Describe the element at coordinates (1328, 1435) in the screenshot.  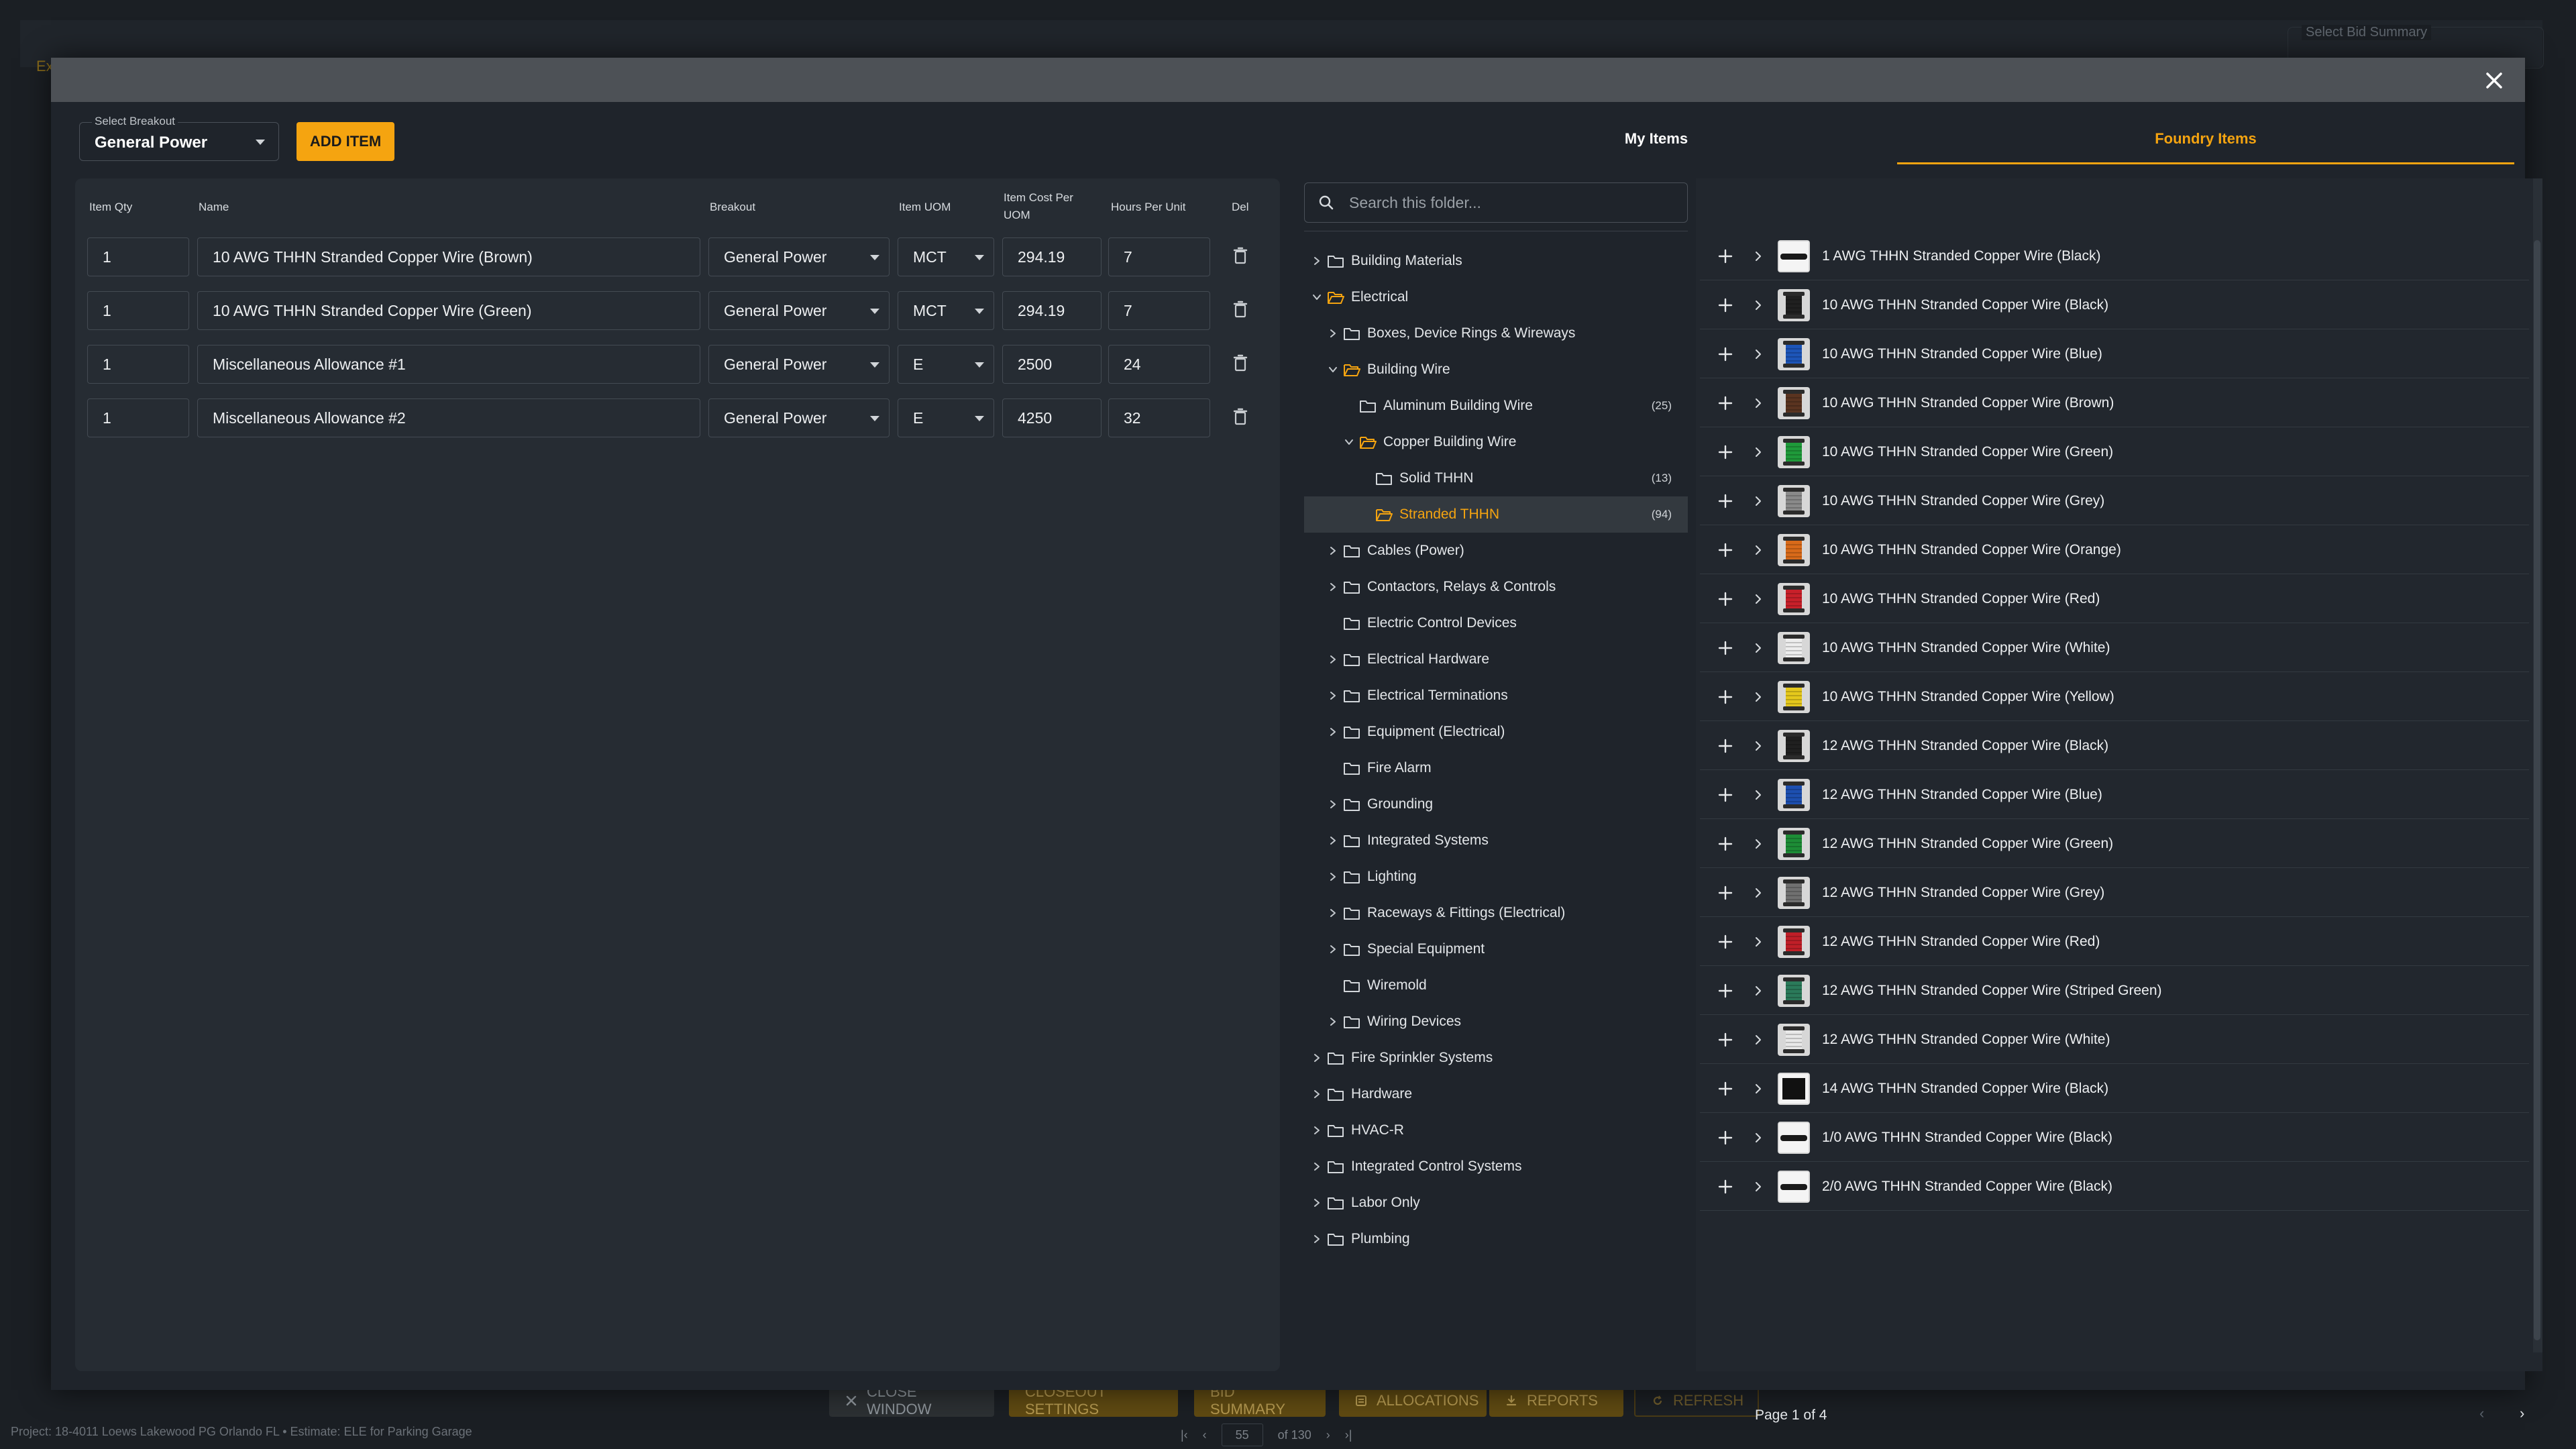
I see `next-page-icon: ›` at that location.